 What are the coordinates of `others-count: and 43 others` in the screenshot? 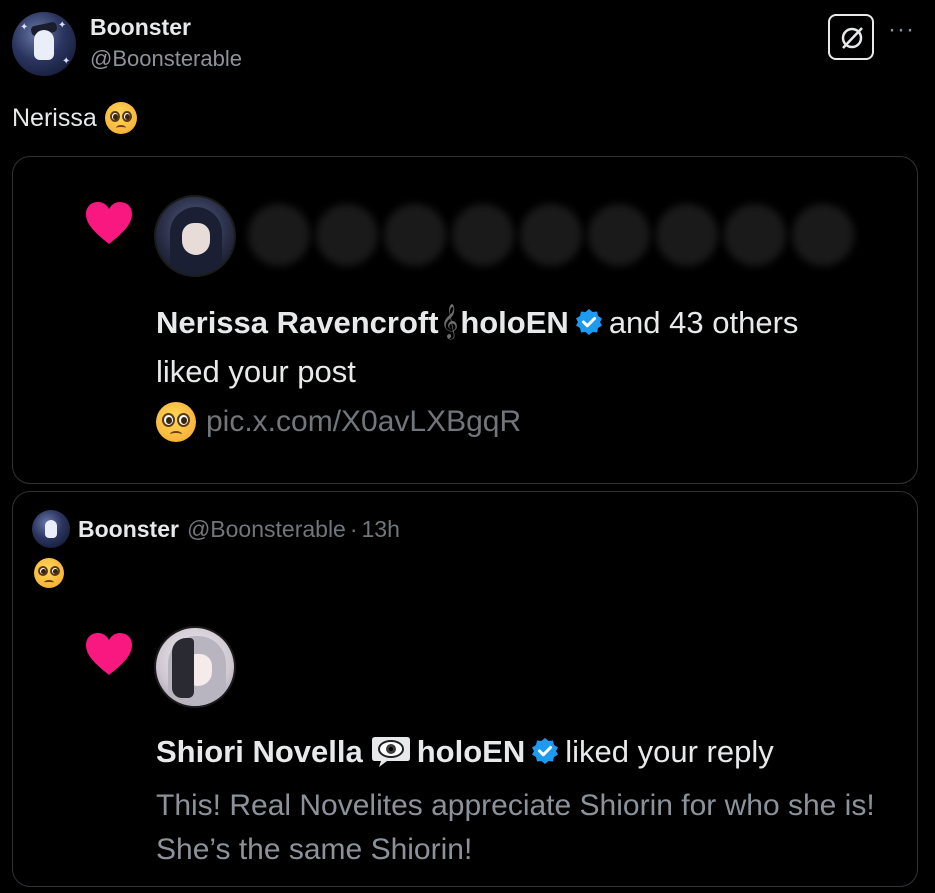 It's located at (704, 322).